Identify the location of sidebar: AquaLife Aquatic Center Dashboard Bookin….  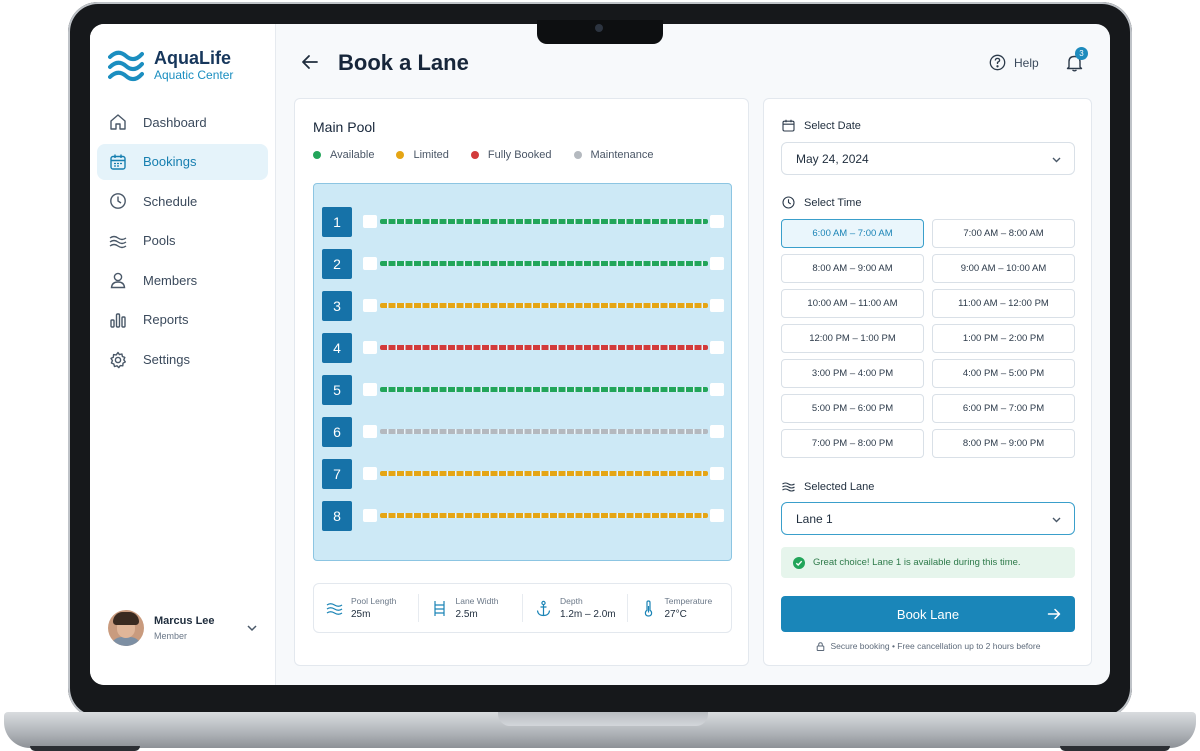
(183, 354).